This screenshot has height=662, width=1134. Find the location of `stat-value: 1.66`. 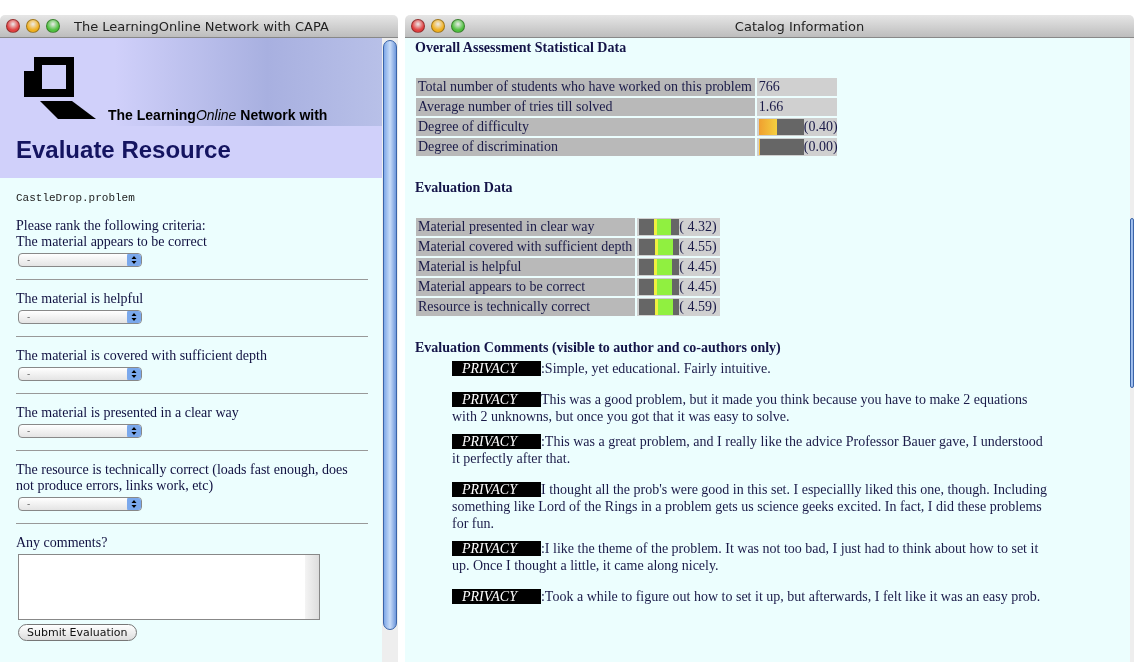

stat-value: 1.66 is located at coordinates (771, 107).